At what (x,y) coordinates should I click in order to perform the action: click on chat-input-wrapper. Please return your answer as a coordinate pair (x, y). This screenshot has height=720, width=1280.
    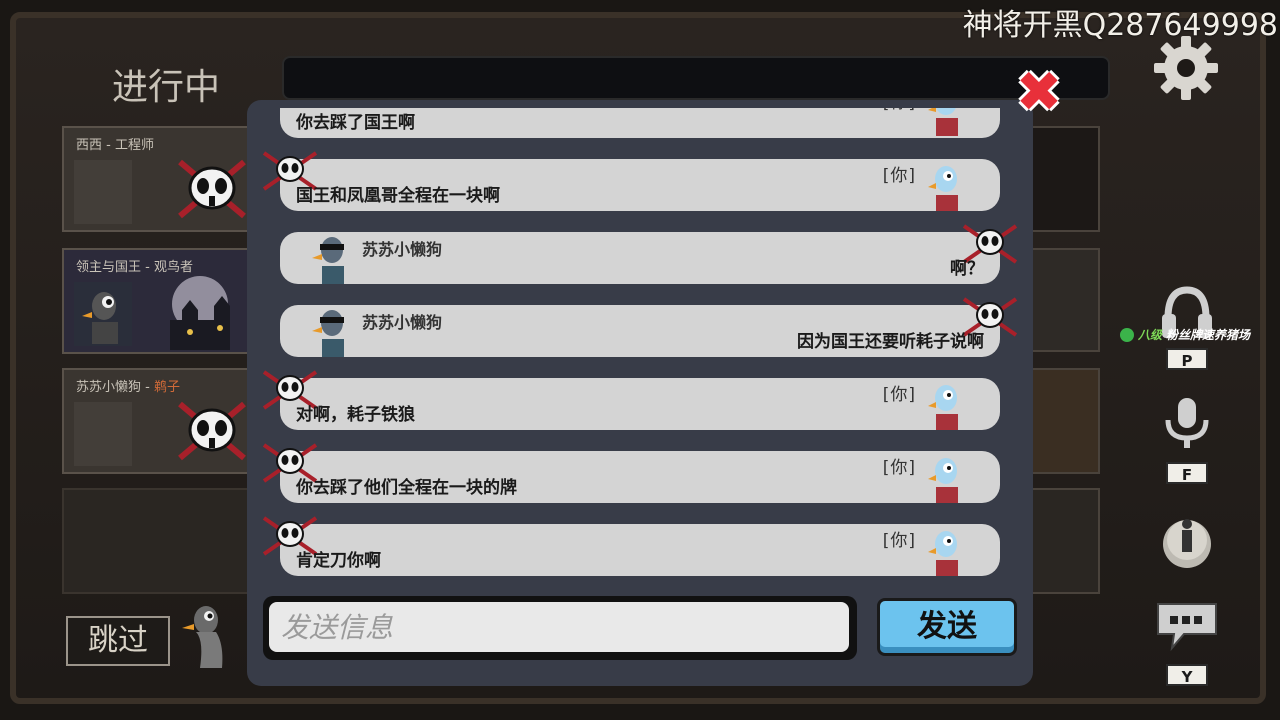
    Looking at the image, I should click on (560, 628).